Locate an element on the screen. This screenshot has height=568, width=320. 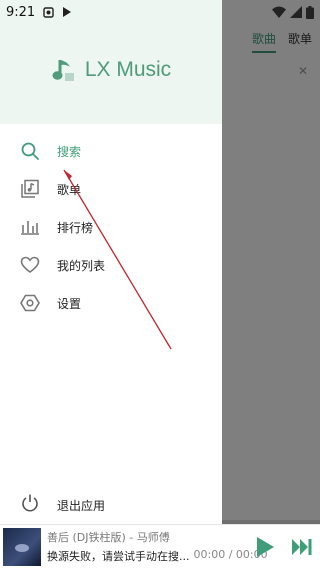
album-art is located at coordinates (22, 546).